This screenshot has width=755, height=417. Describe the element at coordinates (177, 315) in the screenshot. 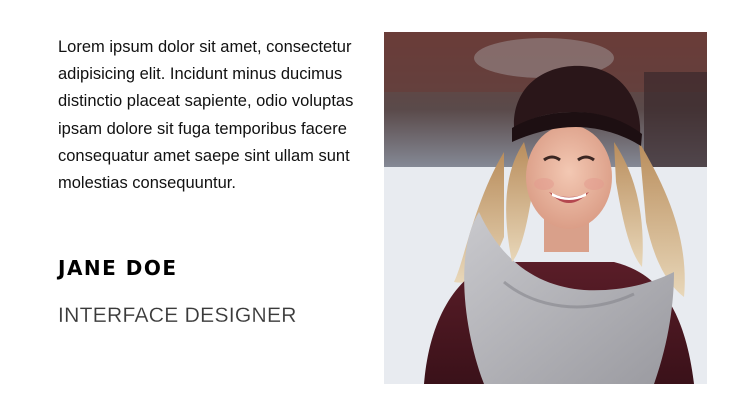

I see `profile-role: INTERFACE DESIGNER` at that location.